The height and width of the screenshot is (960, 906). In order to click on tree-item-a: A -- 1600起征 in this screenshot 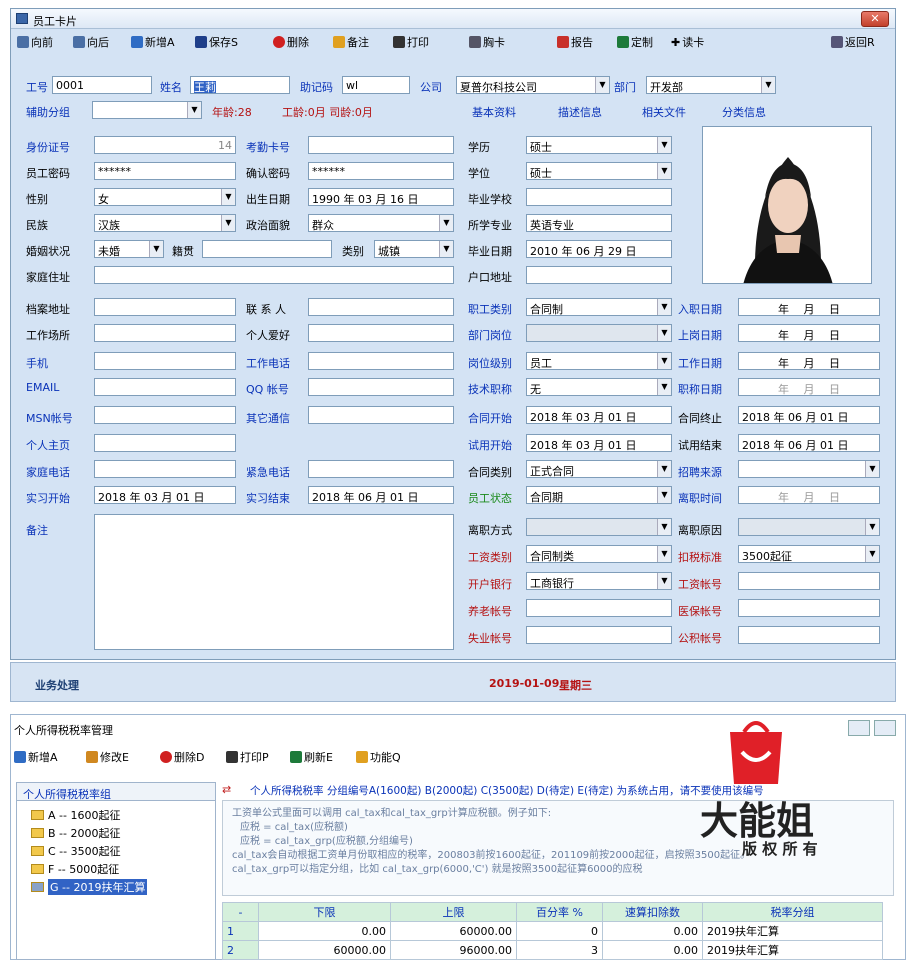, I will do `click(75, 815)`.